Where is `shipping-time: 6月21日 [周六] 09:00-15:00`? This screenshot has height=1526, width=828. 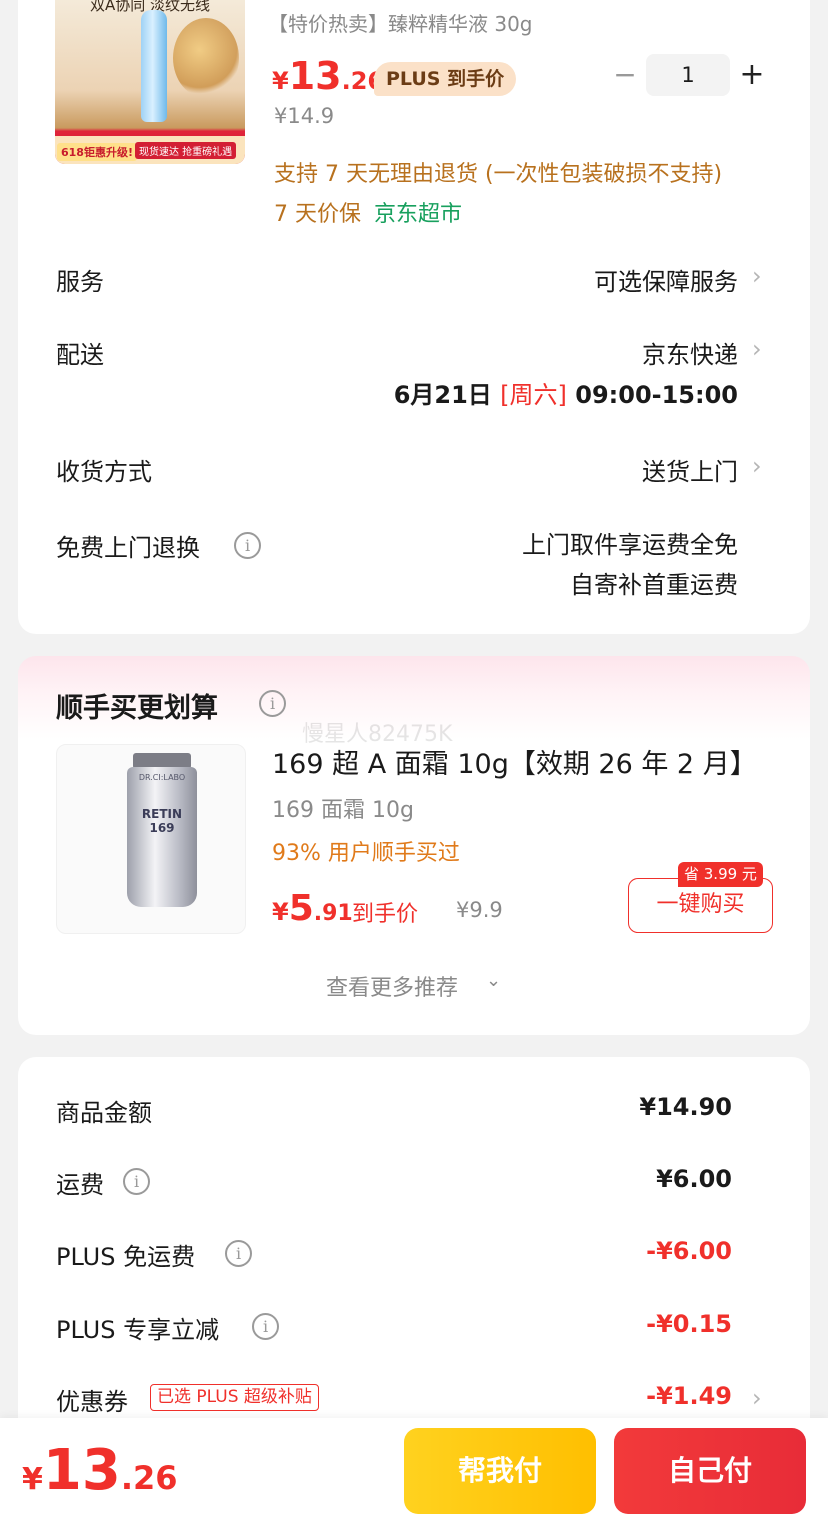 shipping-time: 6月21日 [周六] 09:00-15:00 is located at coordinates (566, 392).